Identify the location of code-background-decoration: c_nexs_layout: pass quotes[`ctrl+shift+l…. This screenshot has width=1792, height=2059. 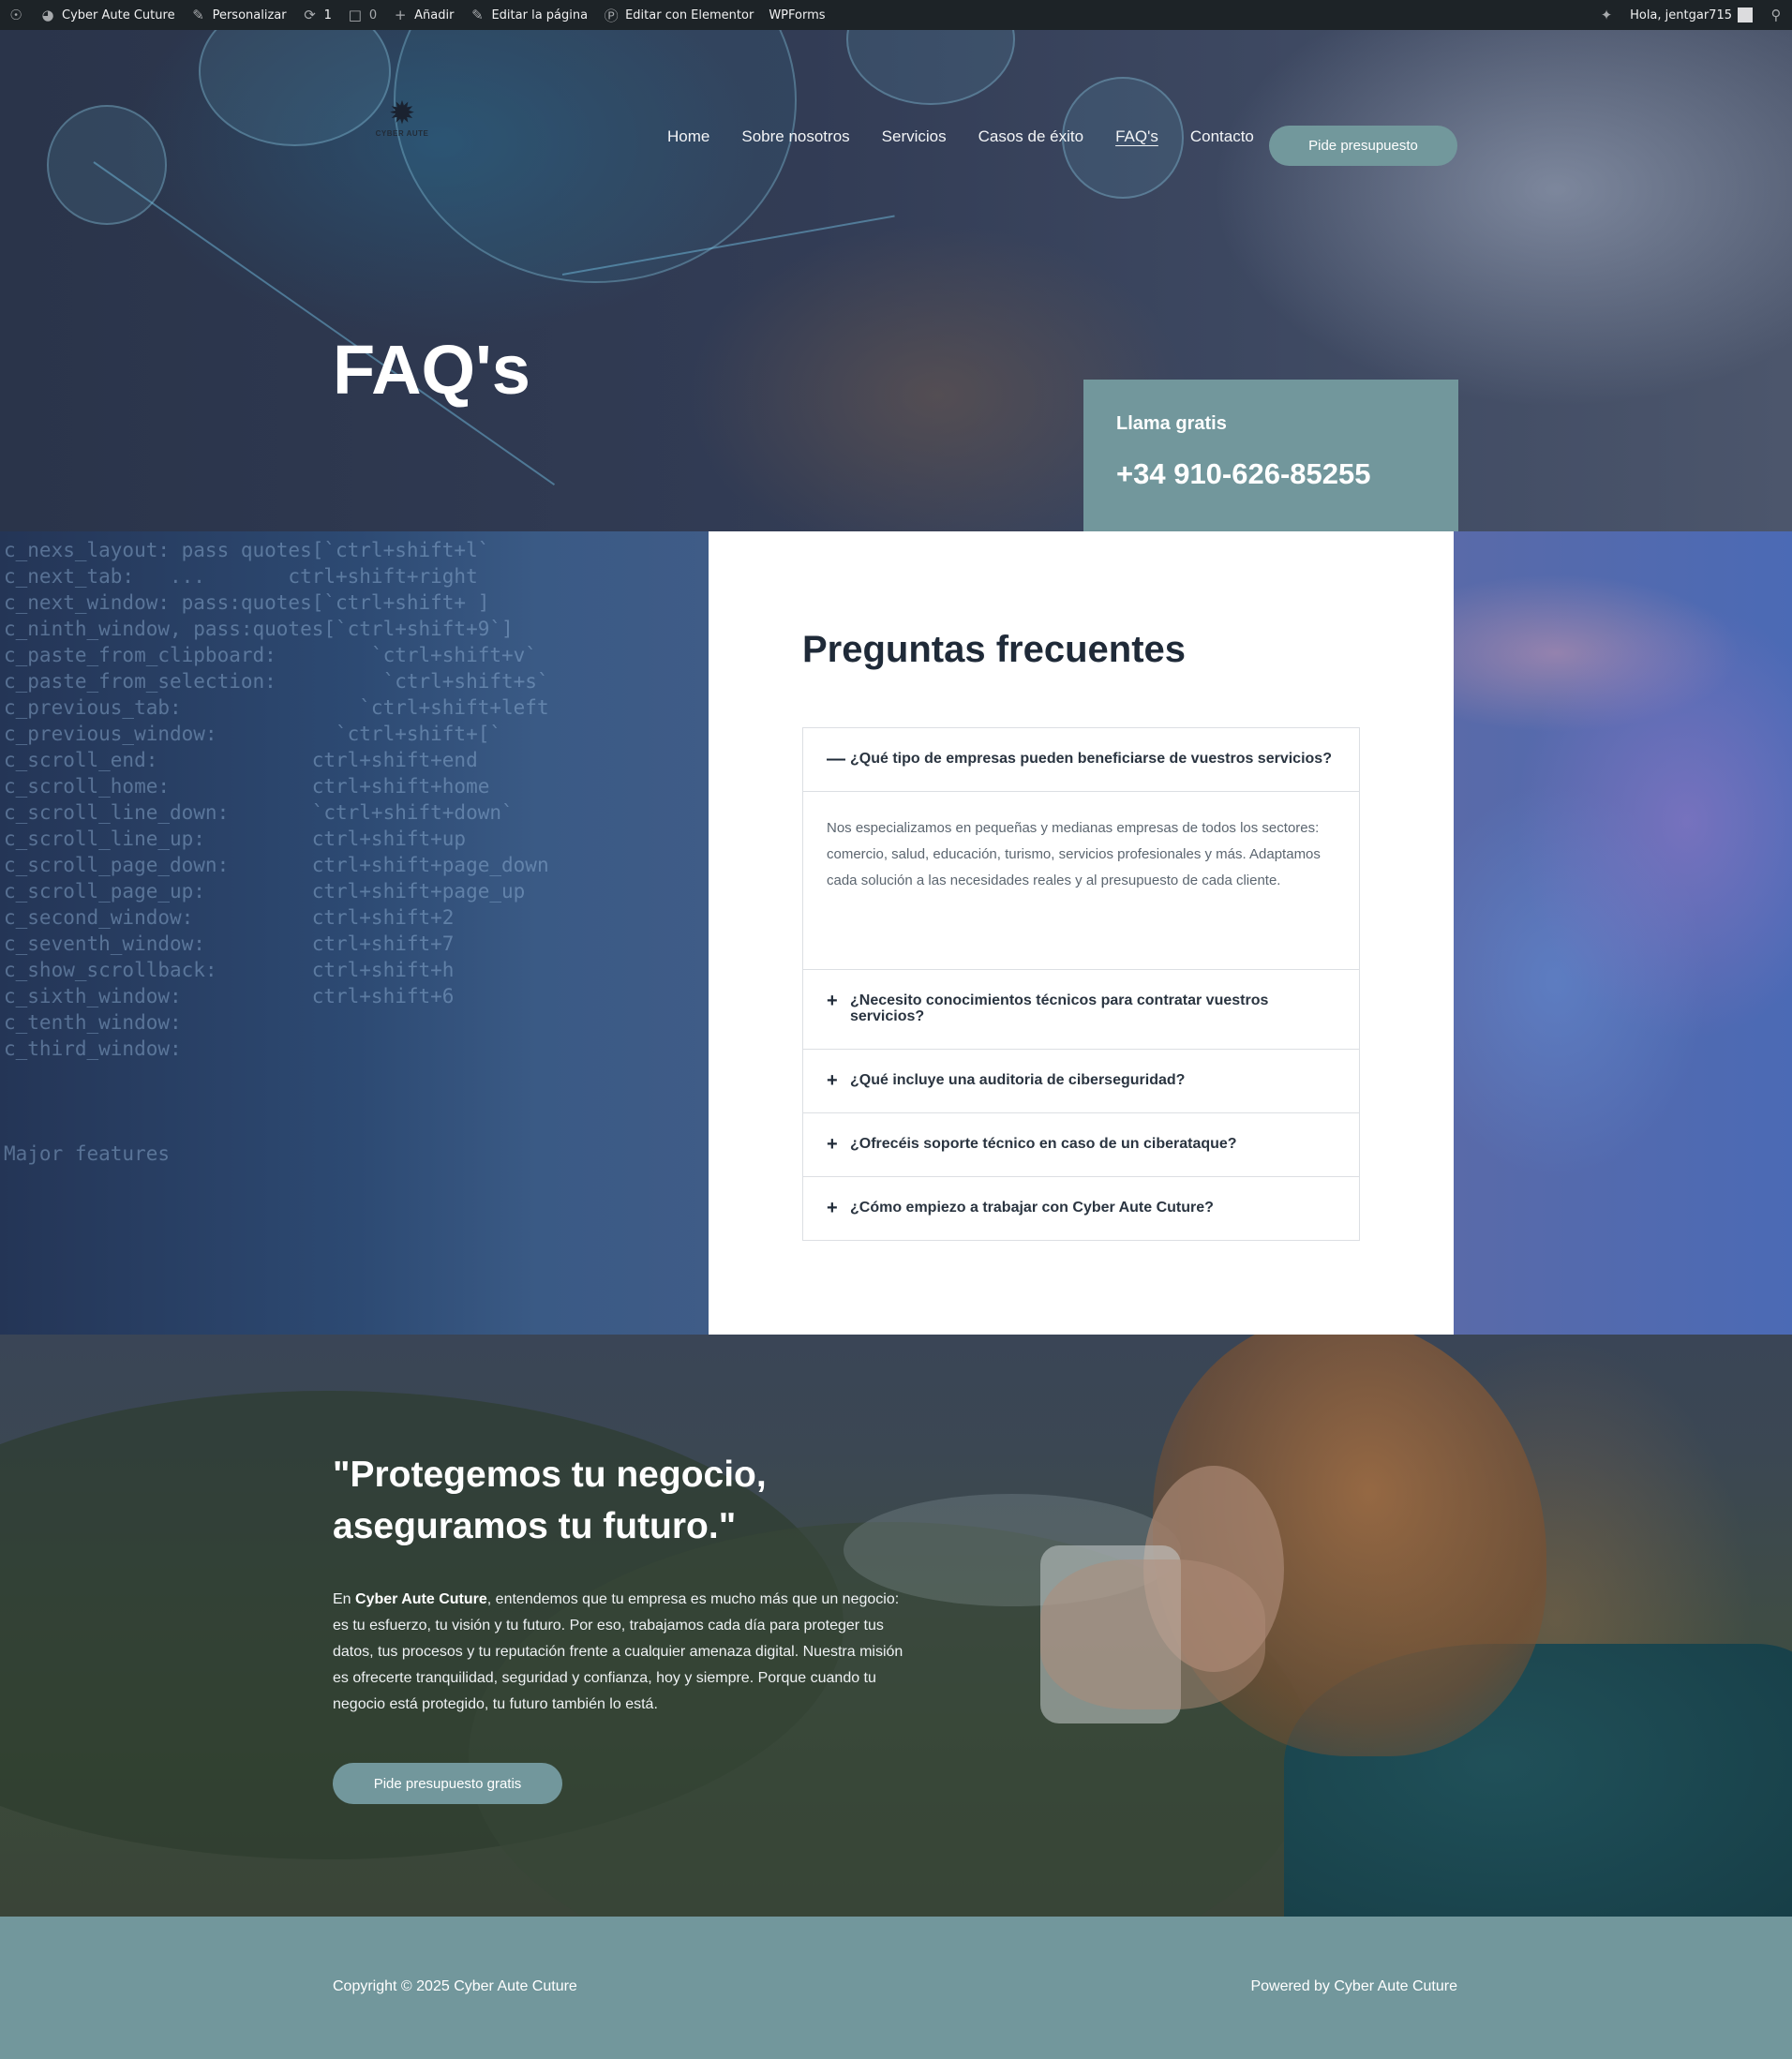
(276, 852).